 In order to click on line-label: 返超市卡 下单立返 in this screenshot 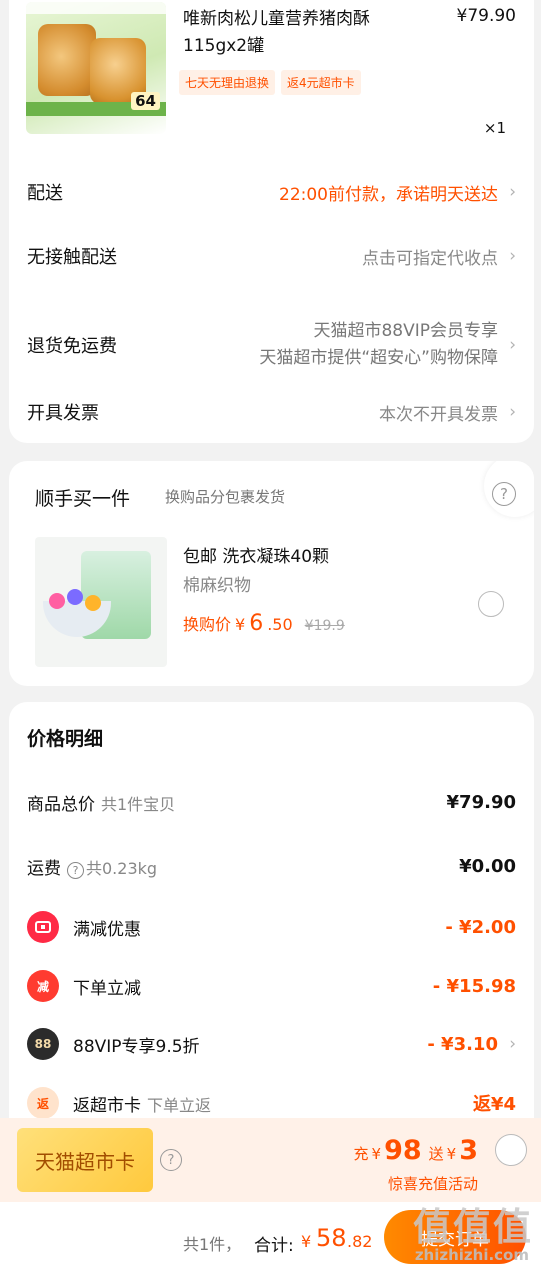, I will do `click(142, 1103)`.